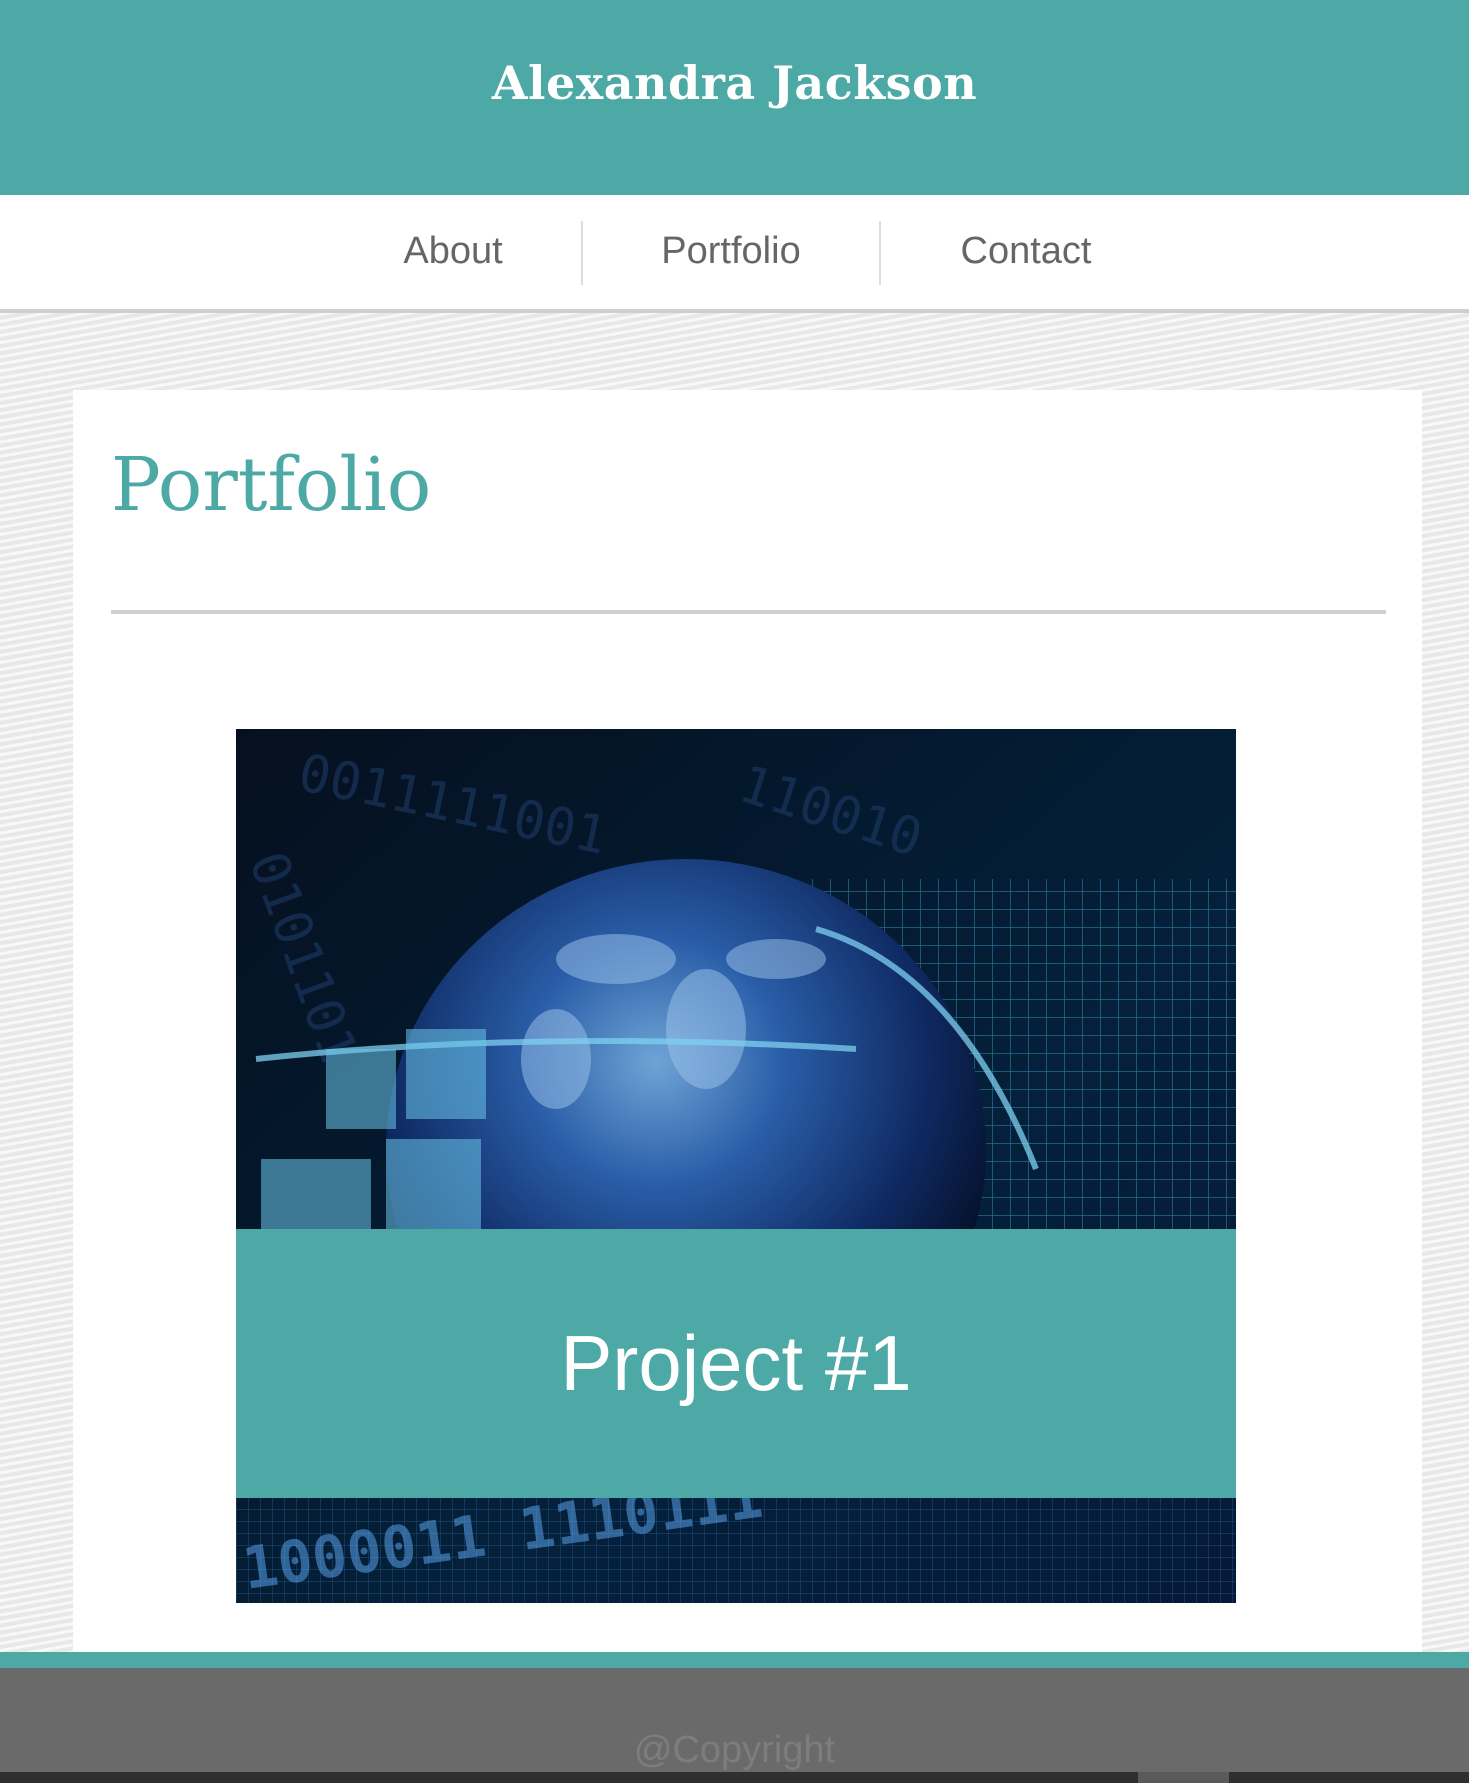 The width and height of the screenshot is (1469, 1783). I want to click on main-nav: About Portfolio Contact, so click(734, 254).